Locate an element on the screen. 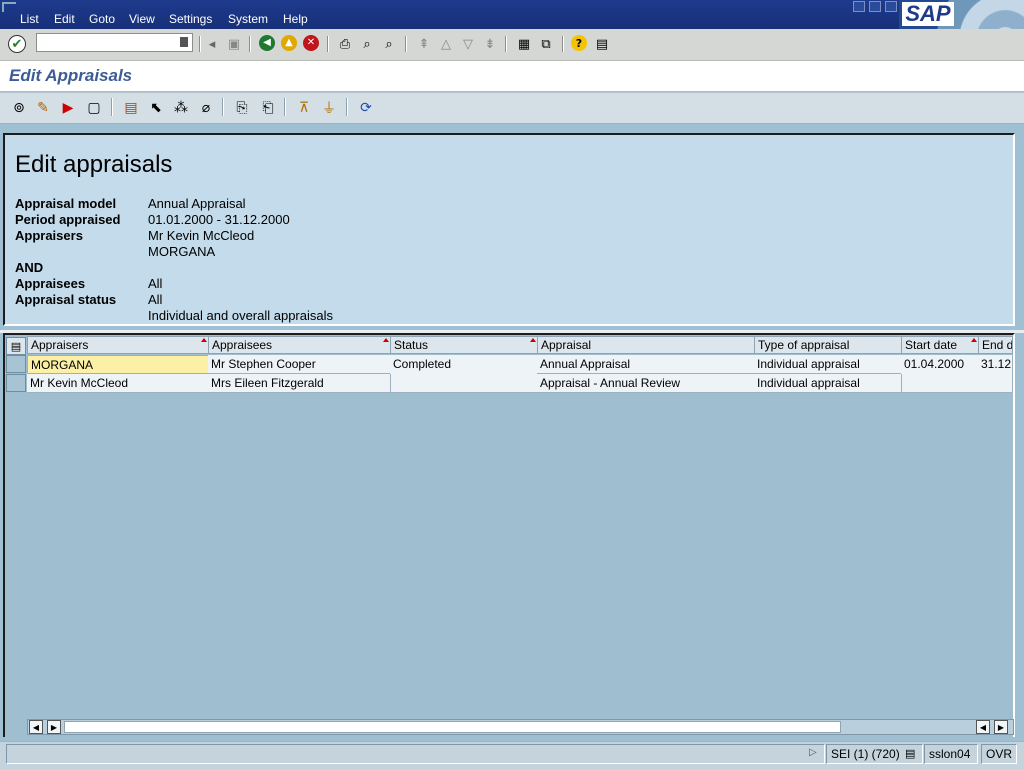 The image size is (1024, 769). cell-appraisee: Mr Stephen Cooper is located at coordinates (299, 364).